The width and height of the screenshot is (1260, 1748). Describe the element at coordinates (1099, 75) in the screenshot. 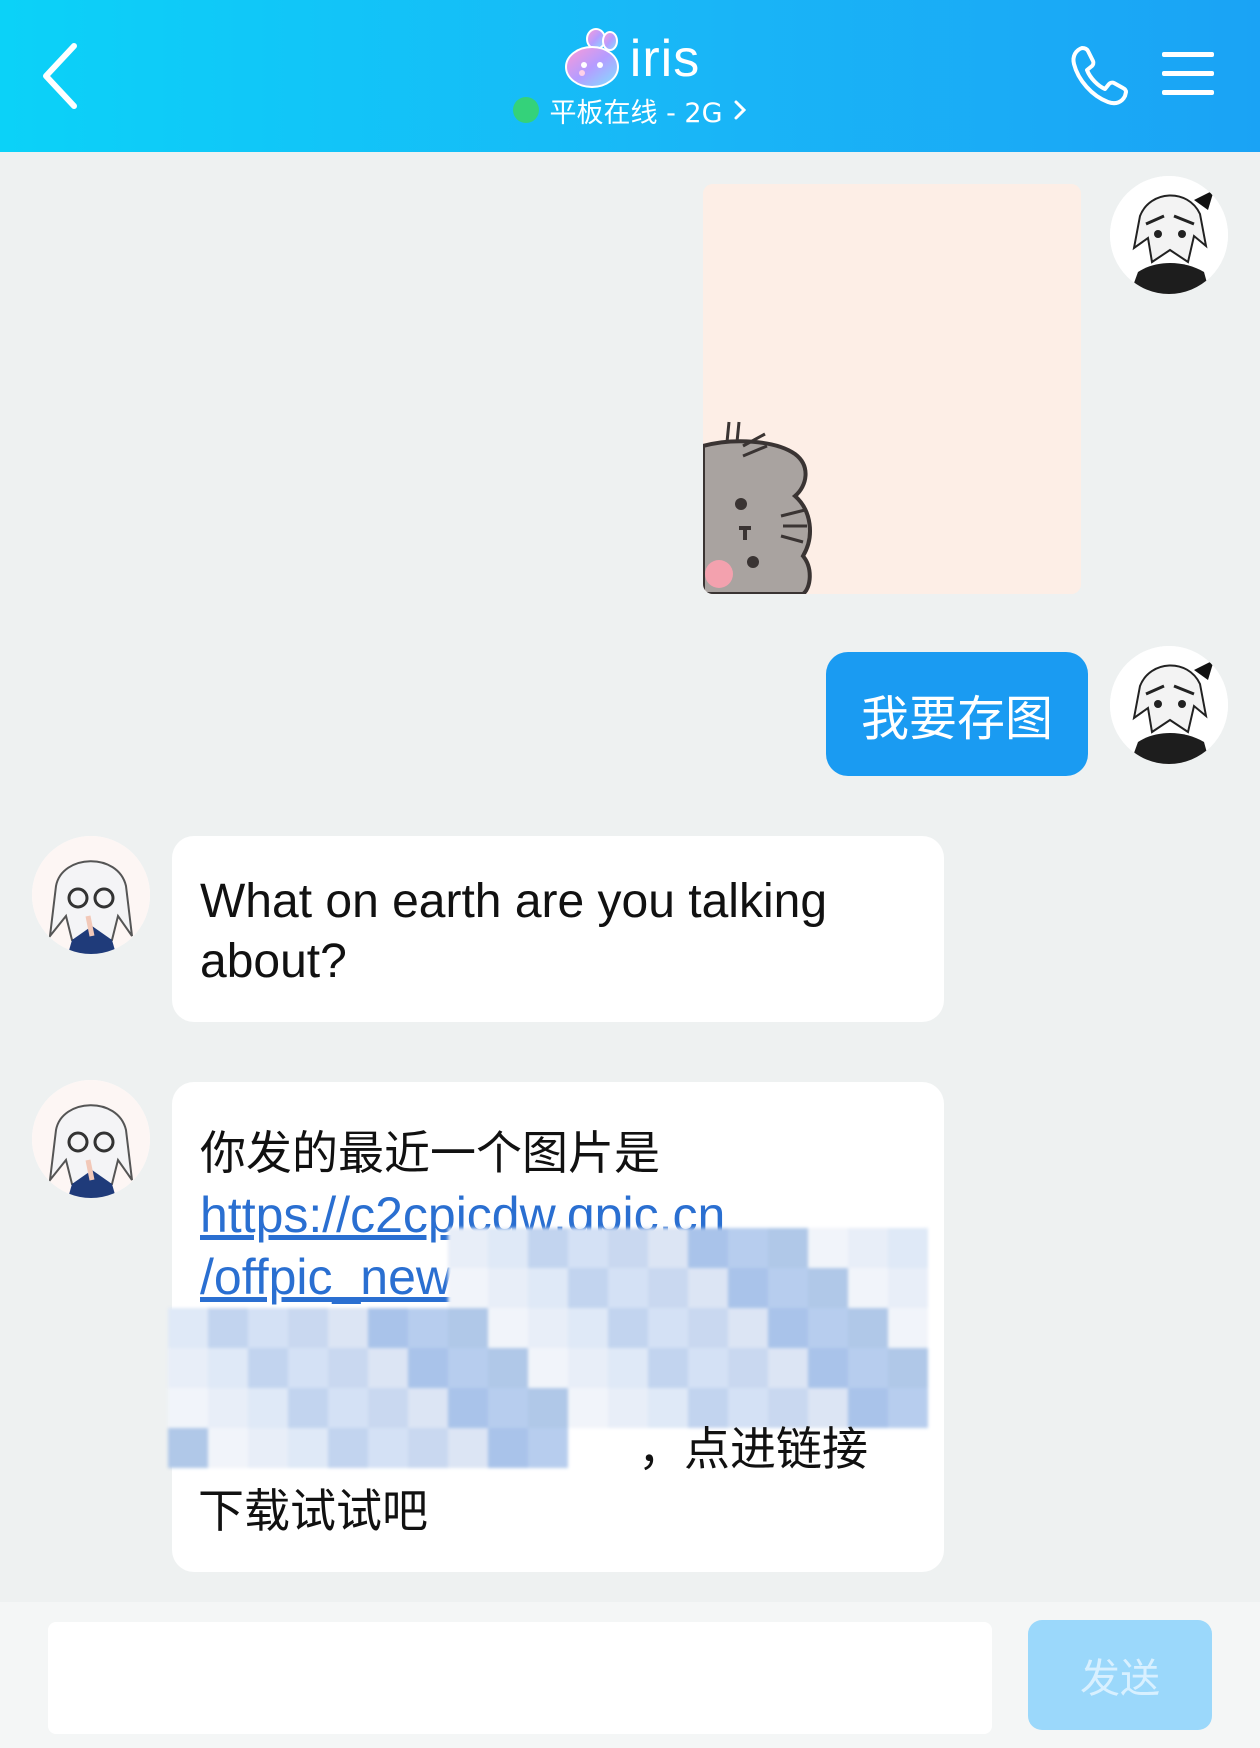

I see `phone-icon` at that location.